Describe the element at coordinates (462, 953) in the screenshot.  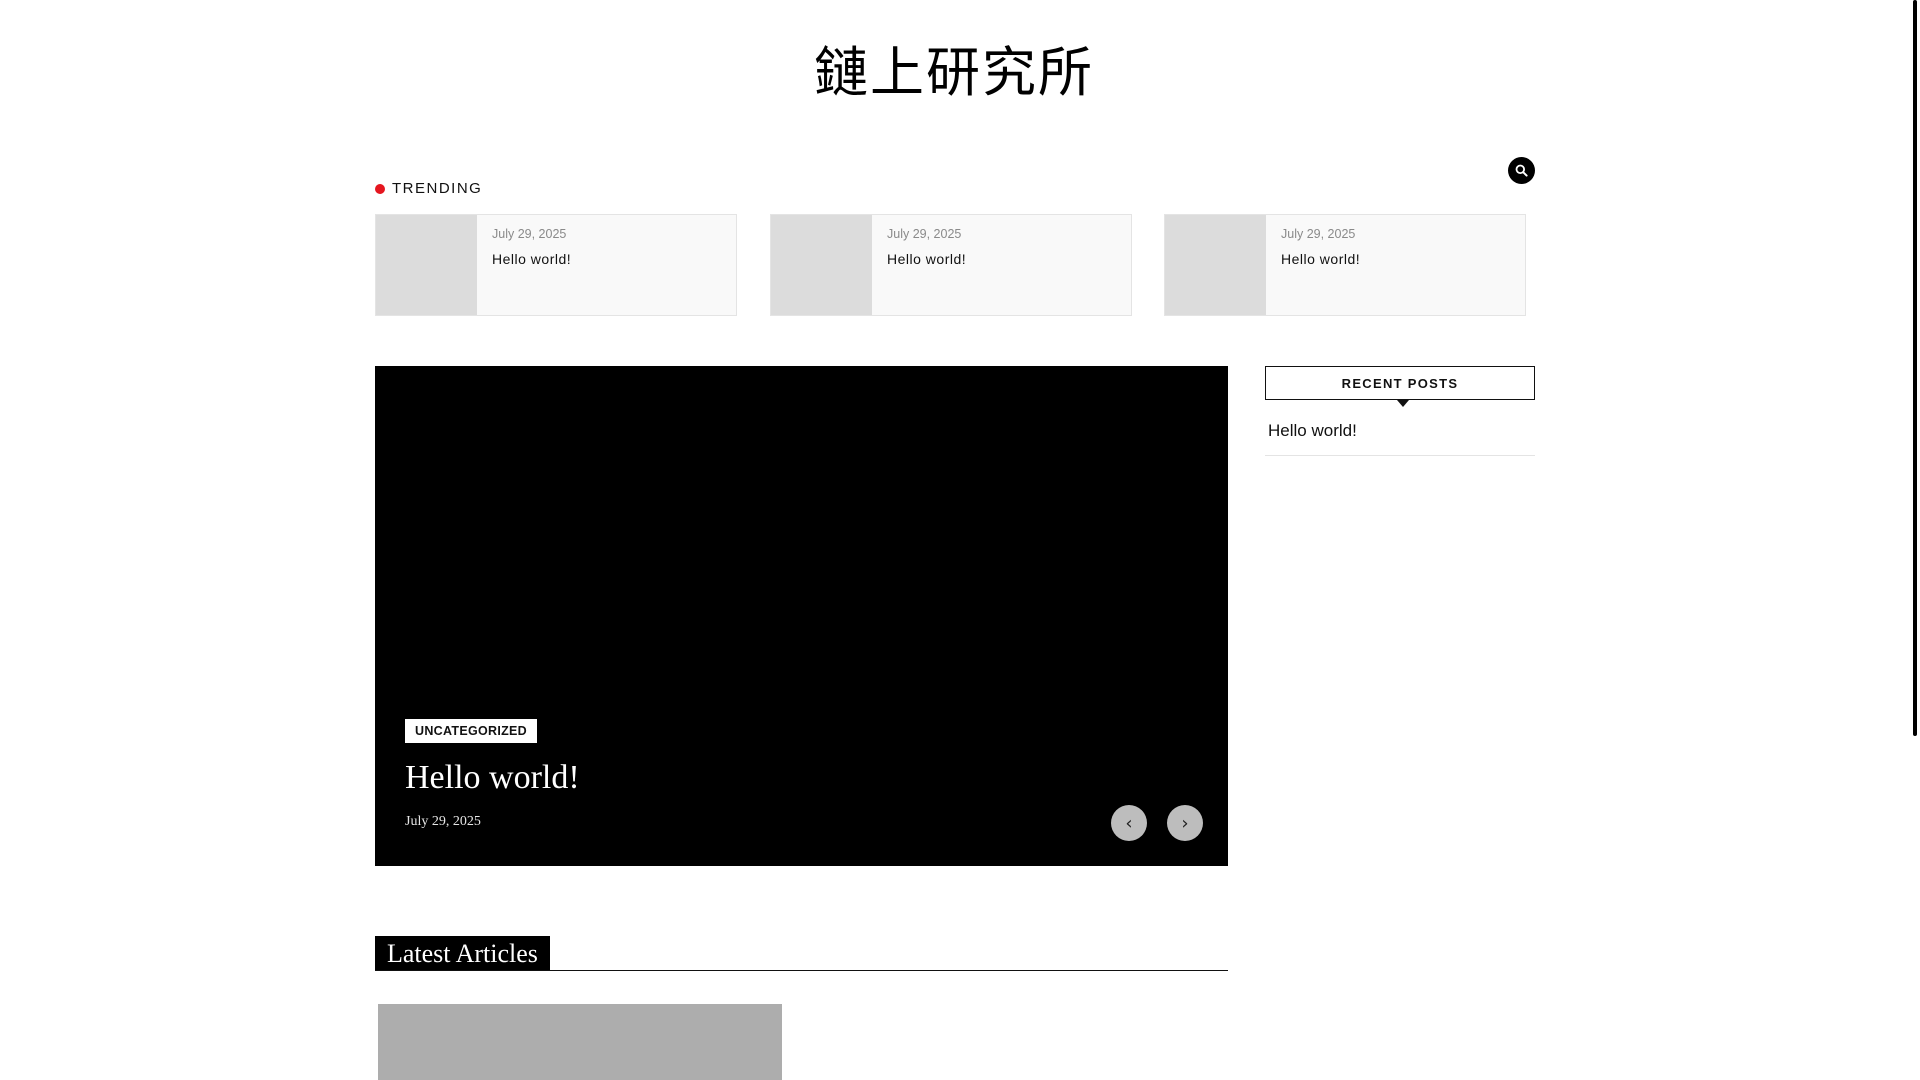
I see `latest-articles-heading: Latest Articles` at that location.